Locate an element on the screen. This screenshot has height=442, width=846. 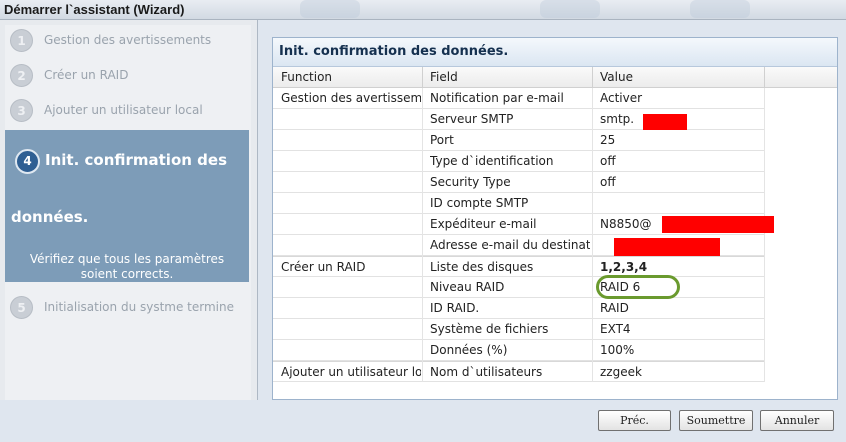
cell-function: Créer un RAID is located at coordinates (323, 267).